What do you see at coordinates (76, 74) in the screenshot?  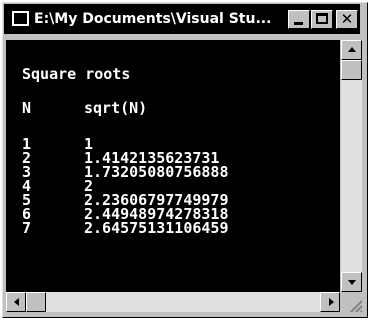 I see `console-heading: Square roots` at bounding box center [76, 74].